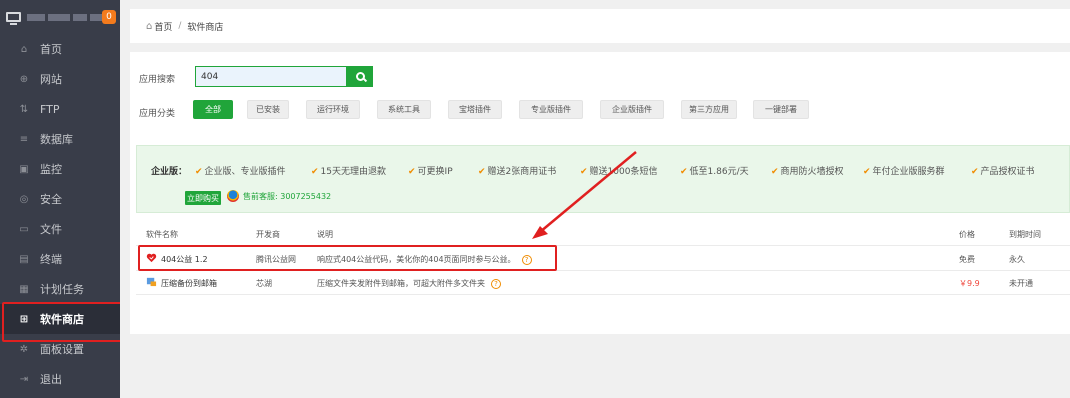 The height and width of the screenshot is (398, 1070). I want to click on annotation-arrow, so click(584, 195).